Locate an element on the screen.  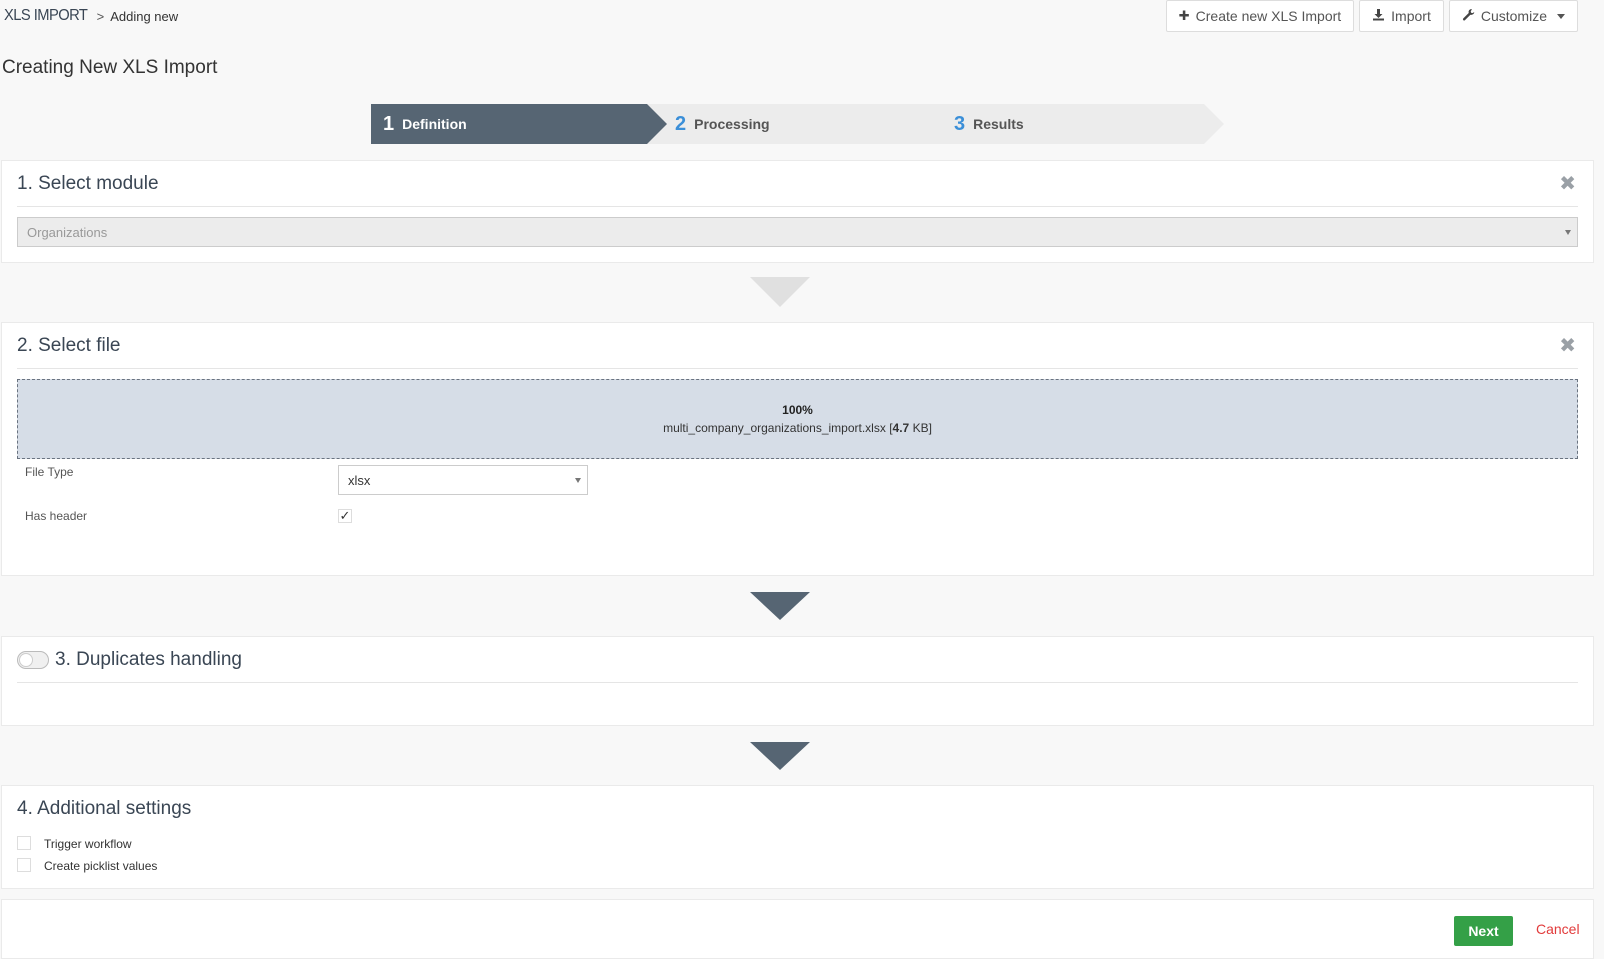
create-new-import-button: ✚ Create new XLS Import is located at coordinates (1260, 16).